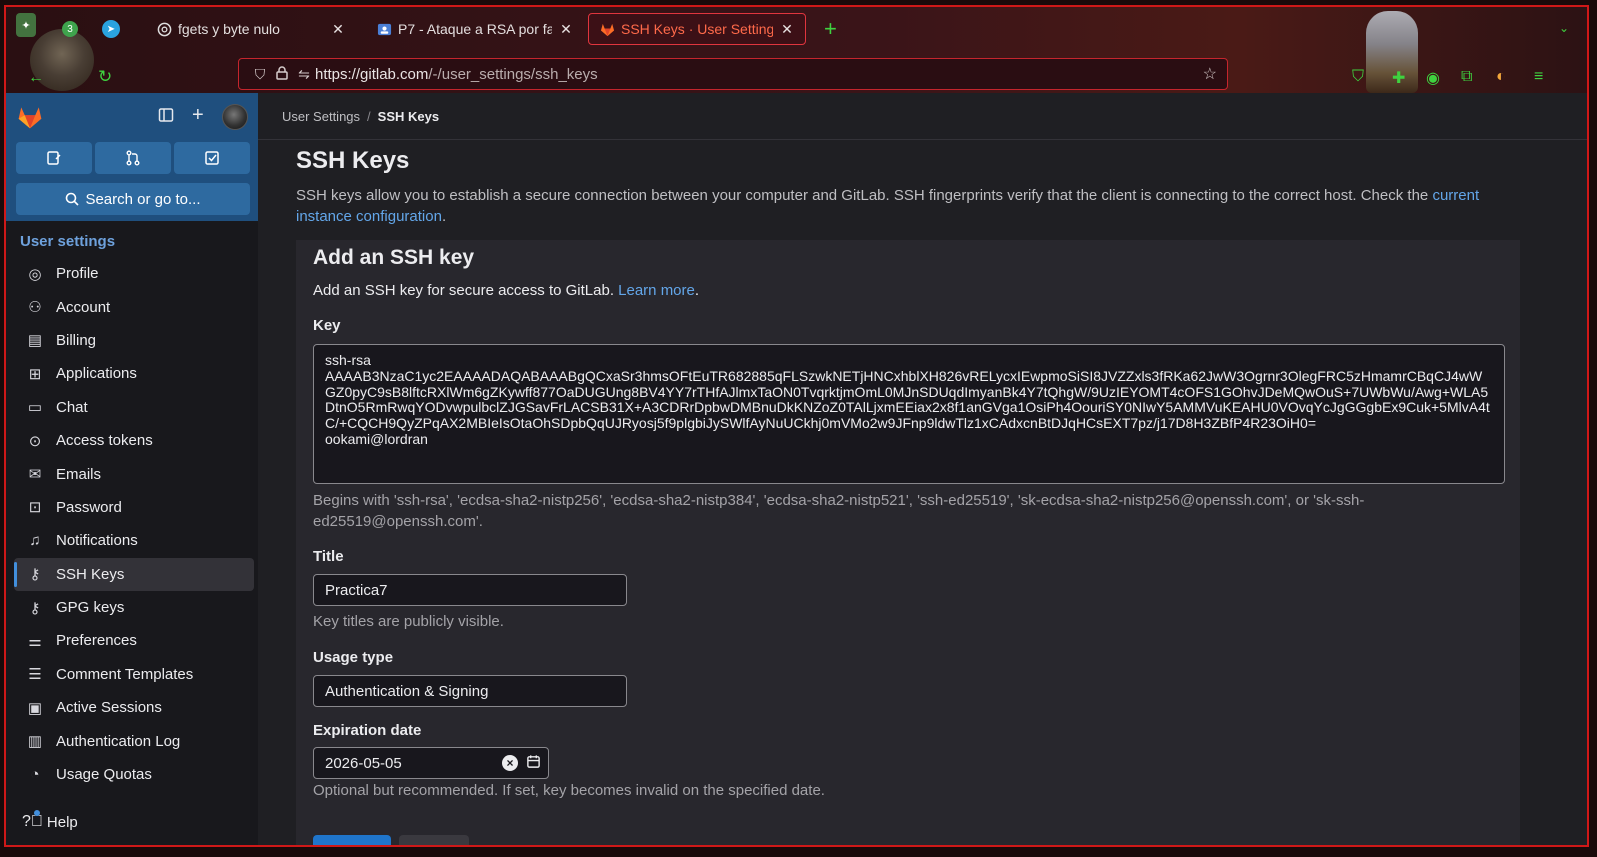  What do you see at coordinates (304, 74) in the screenshot?
I see `permissions-icon: ⇋` at bounding box center [304, 74].